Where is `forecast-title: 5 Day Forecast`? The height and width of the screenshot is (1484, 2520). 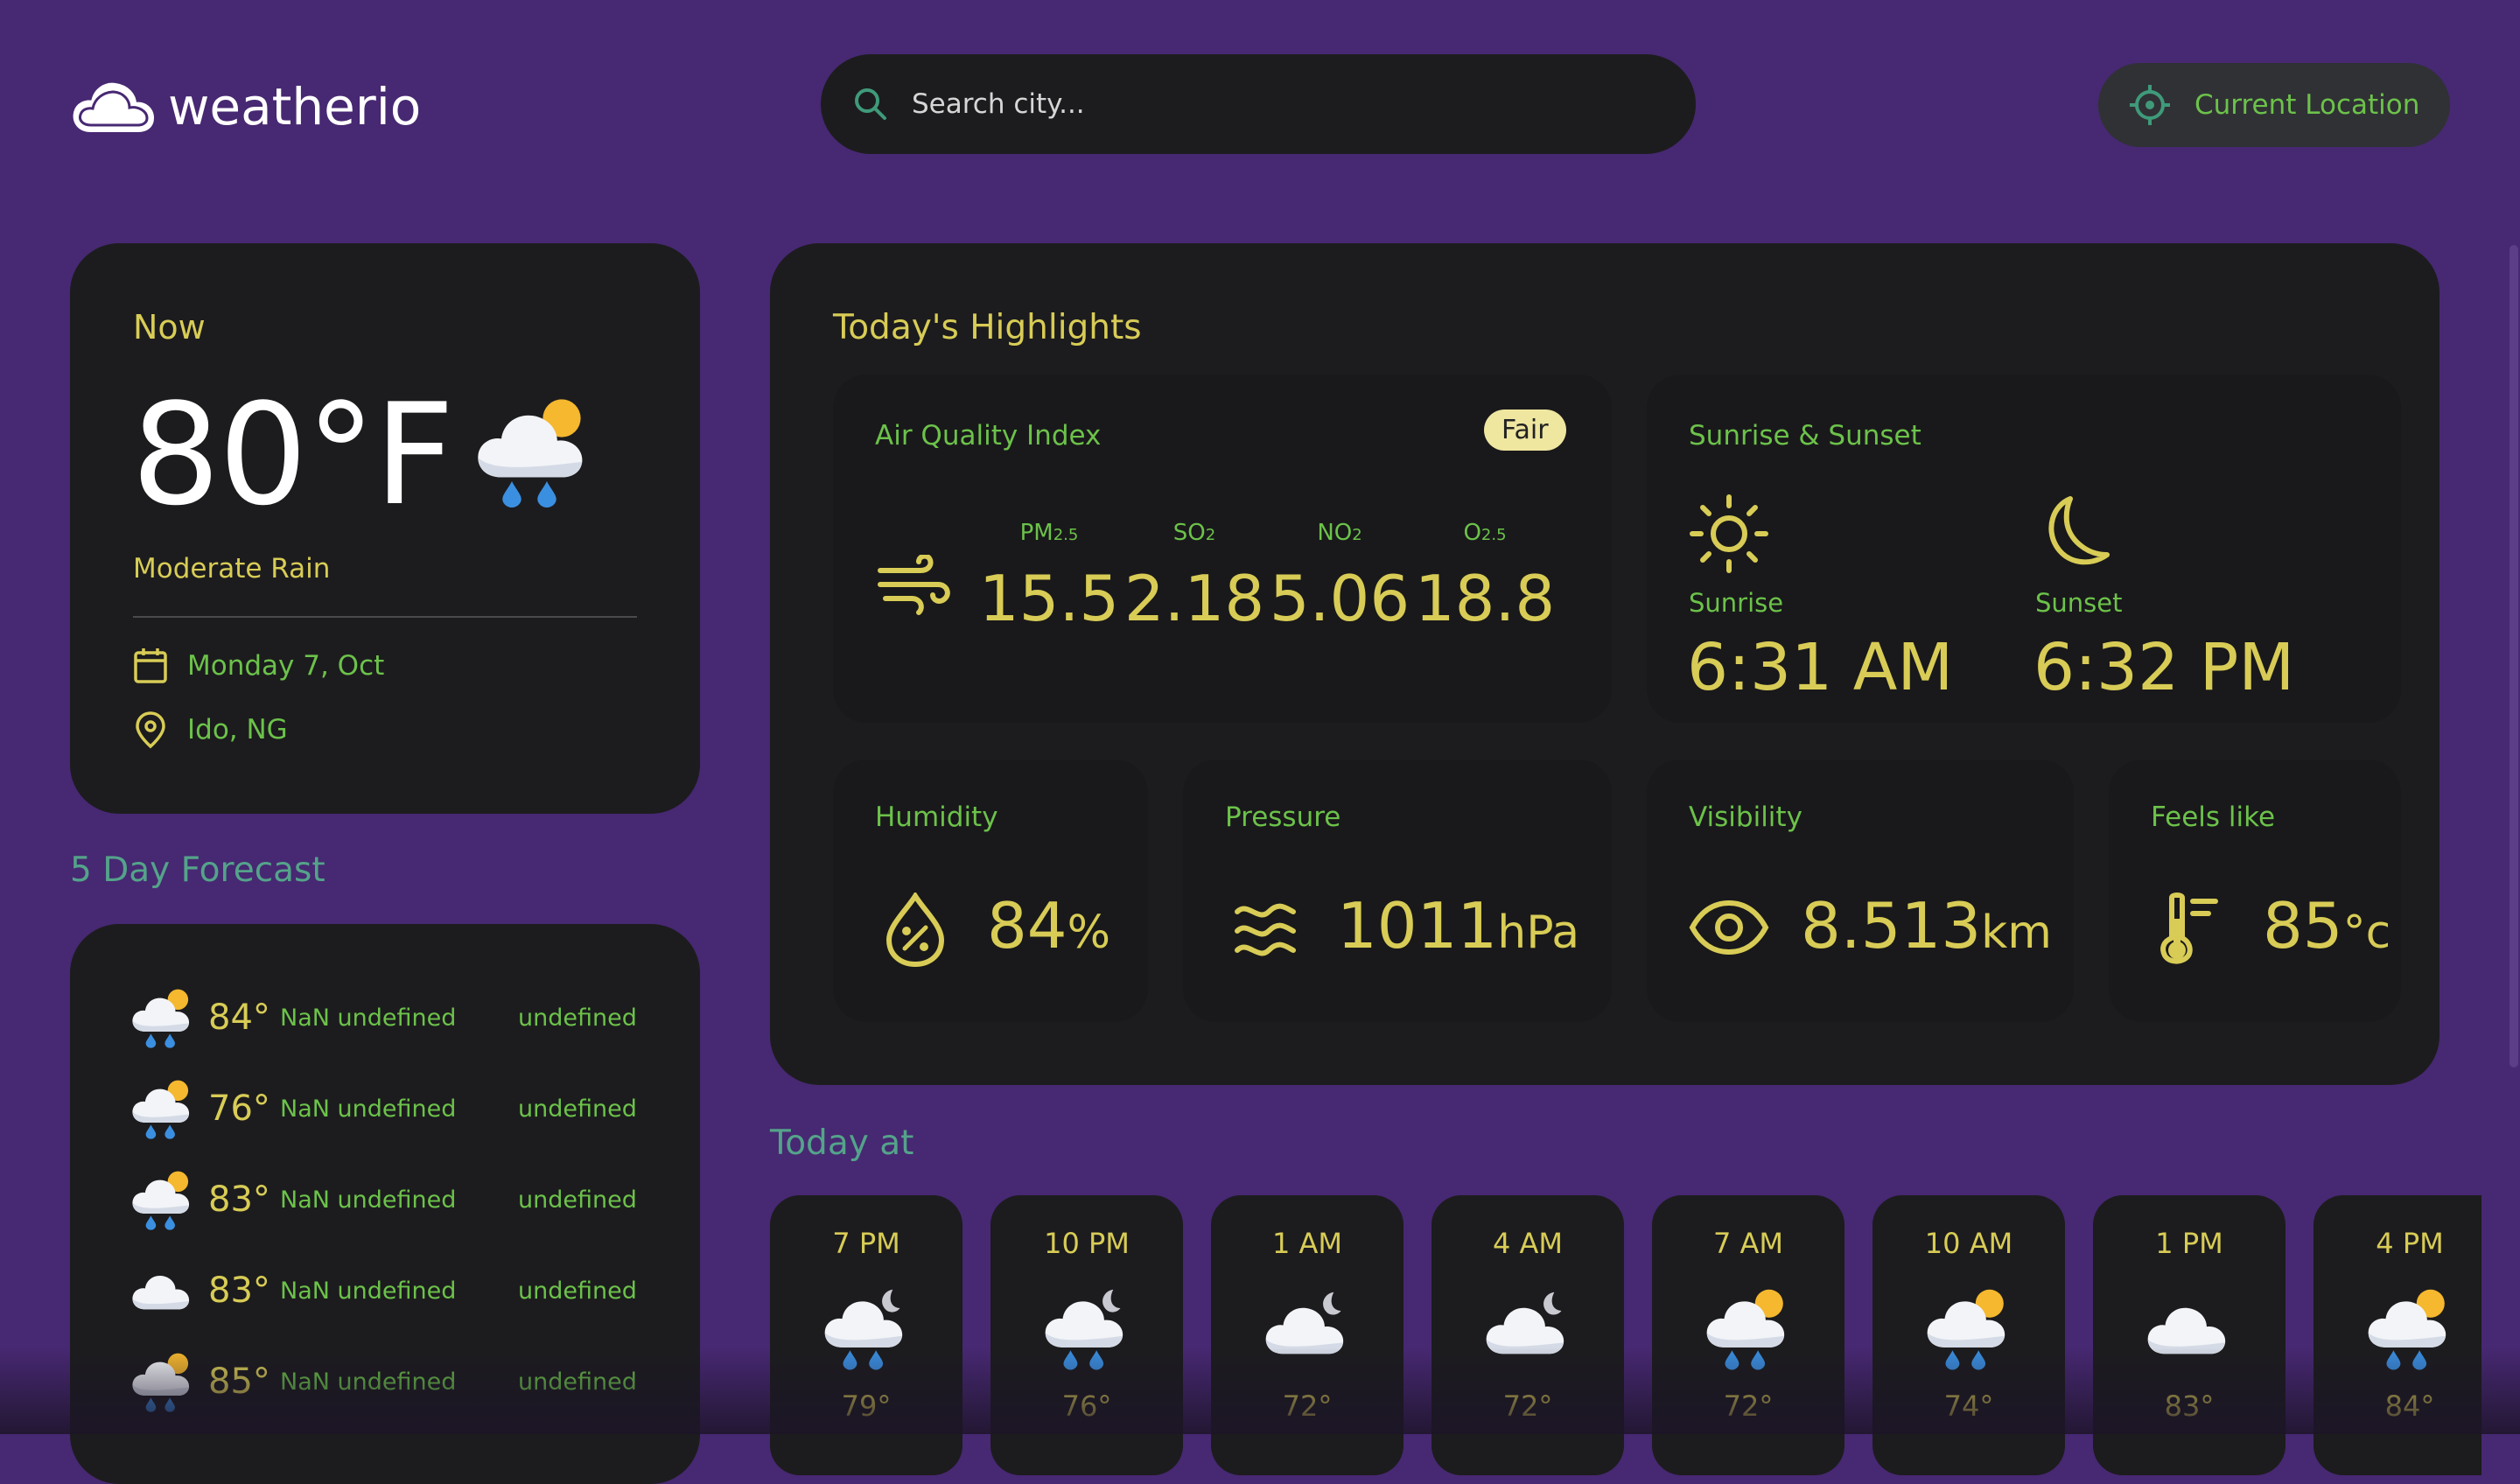
forecast-title: 5 Day Forecast is located at coordinates (198, 870).